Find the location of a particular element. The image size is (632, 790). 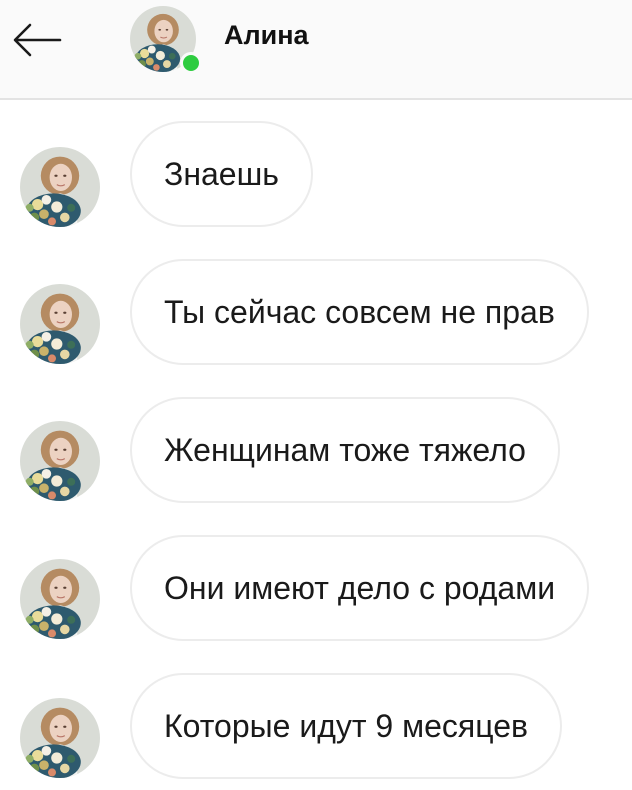

online-status-indicator is located at coordinates (191, 63).